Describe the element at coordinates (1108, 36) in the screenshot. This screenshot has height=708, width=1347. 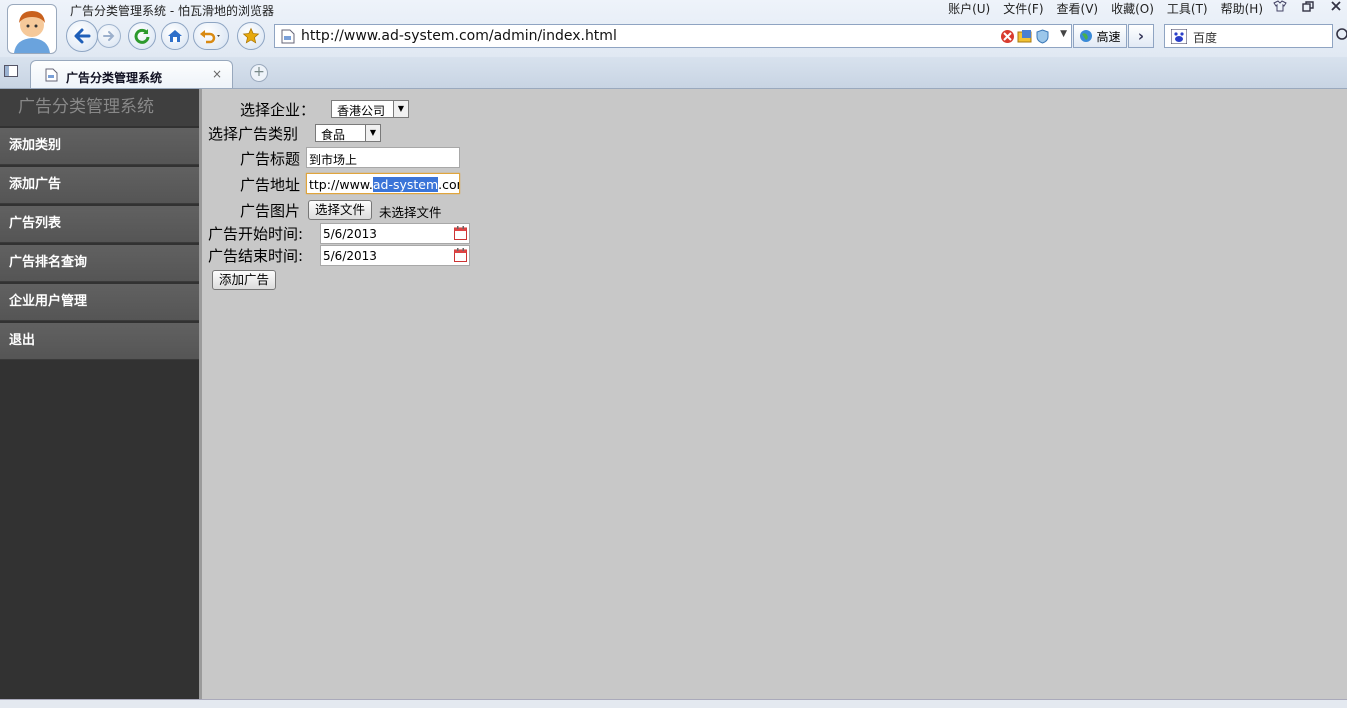
I see `speed-mode-label: 高速` at that location.